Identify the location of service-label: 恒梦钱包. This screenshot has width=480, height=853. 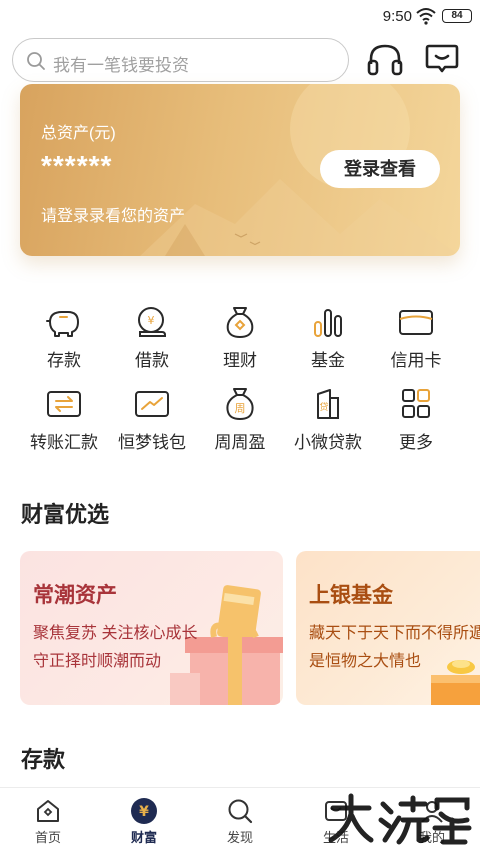
(152, 442).